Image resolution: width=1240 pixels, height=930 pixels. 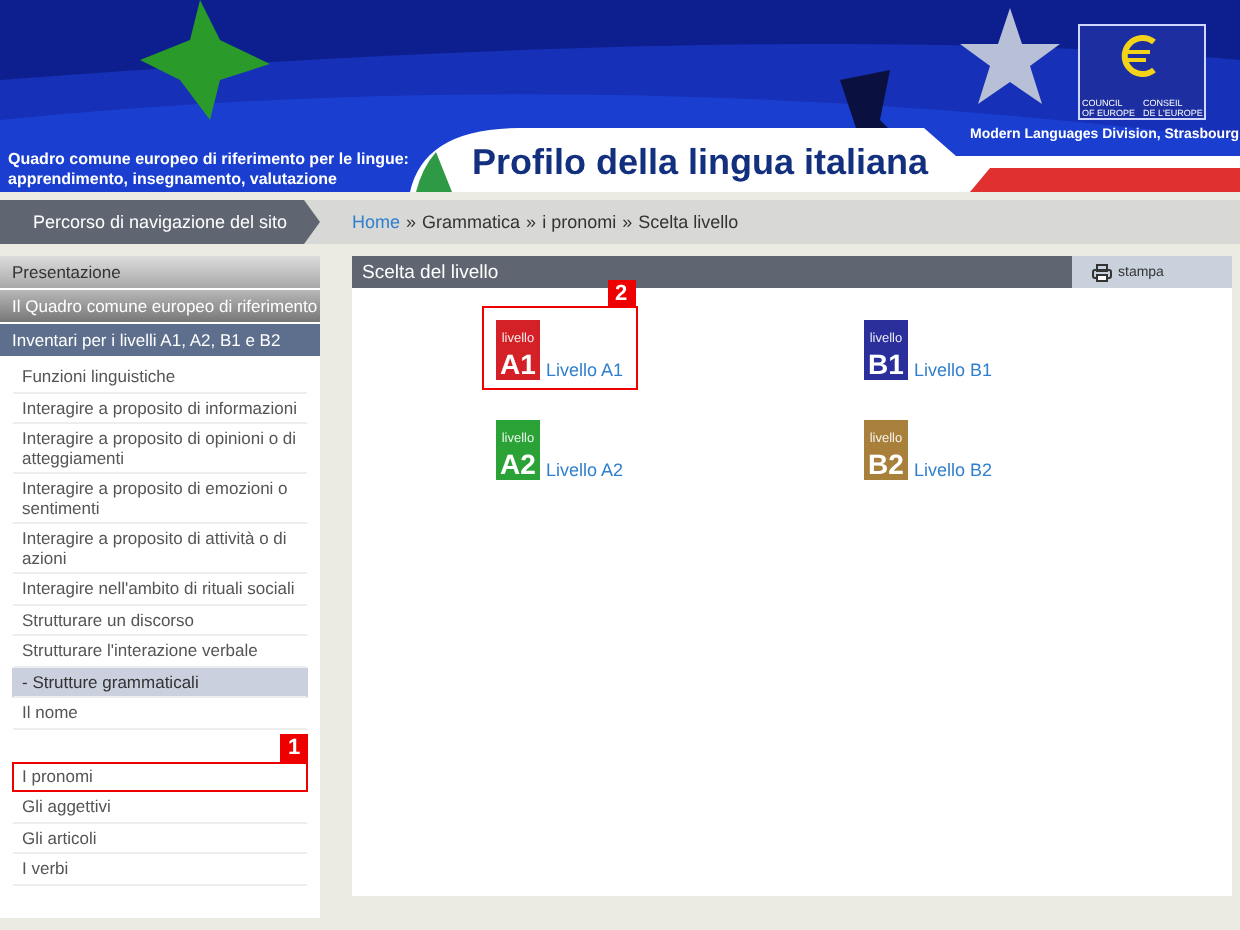 I want to click on sidebar-item: Gli articoli, so click(x=160, y=838).